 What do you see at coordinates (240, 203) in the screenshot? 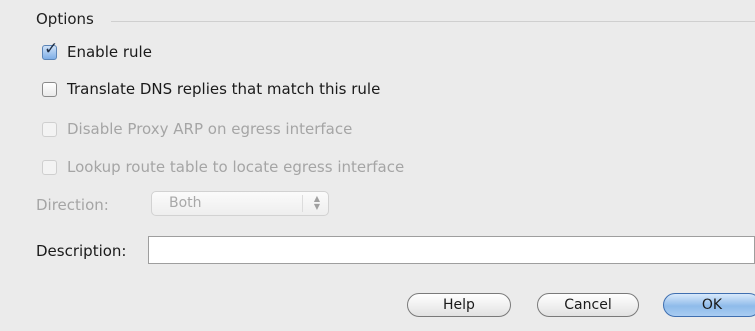
I see `direction-select: Both ▲ ▼` at bounding box center [240, 203].